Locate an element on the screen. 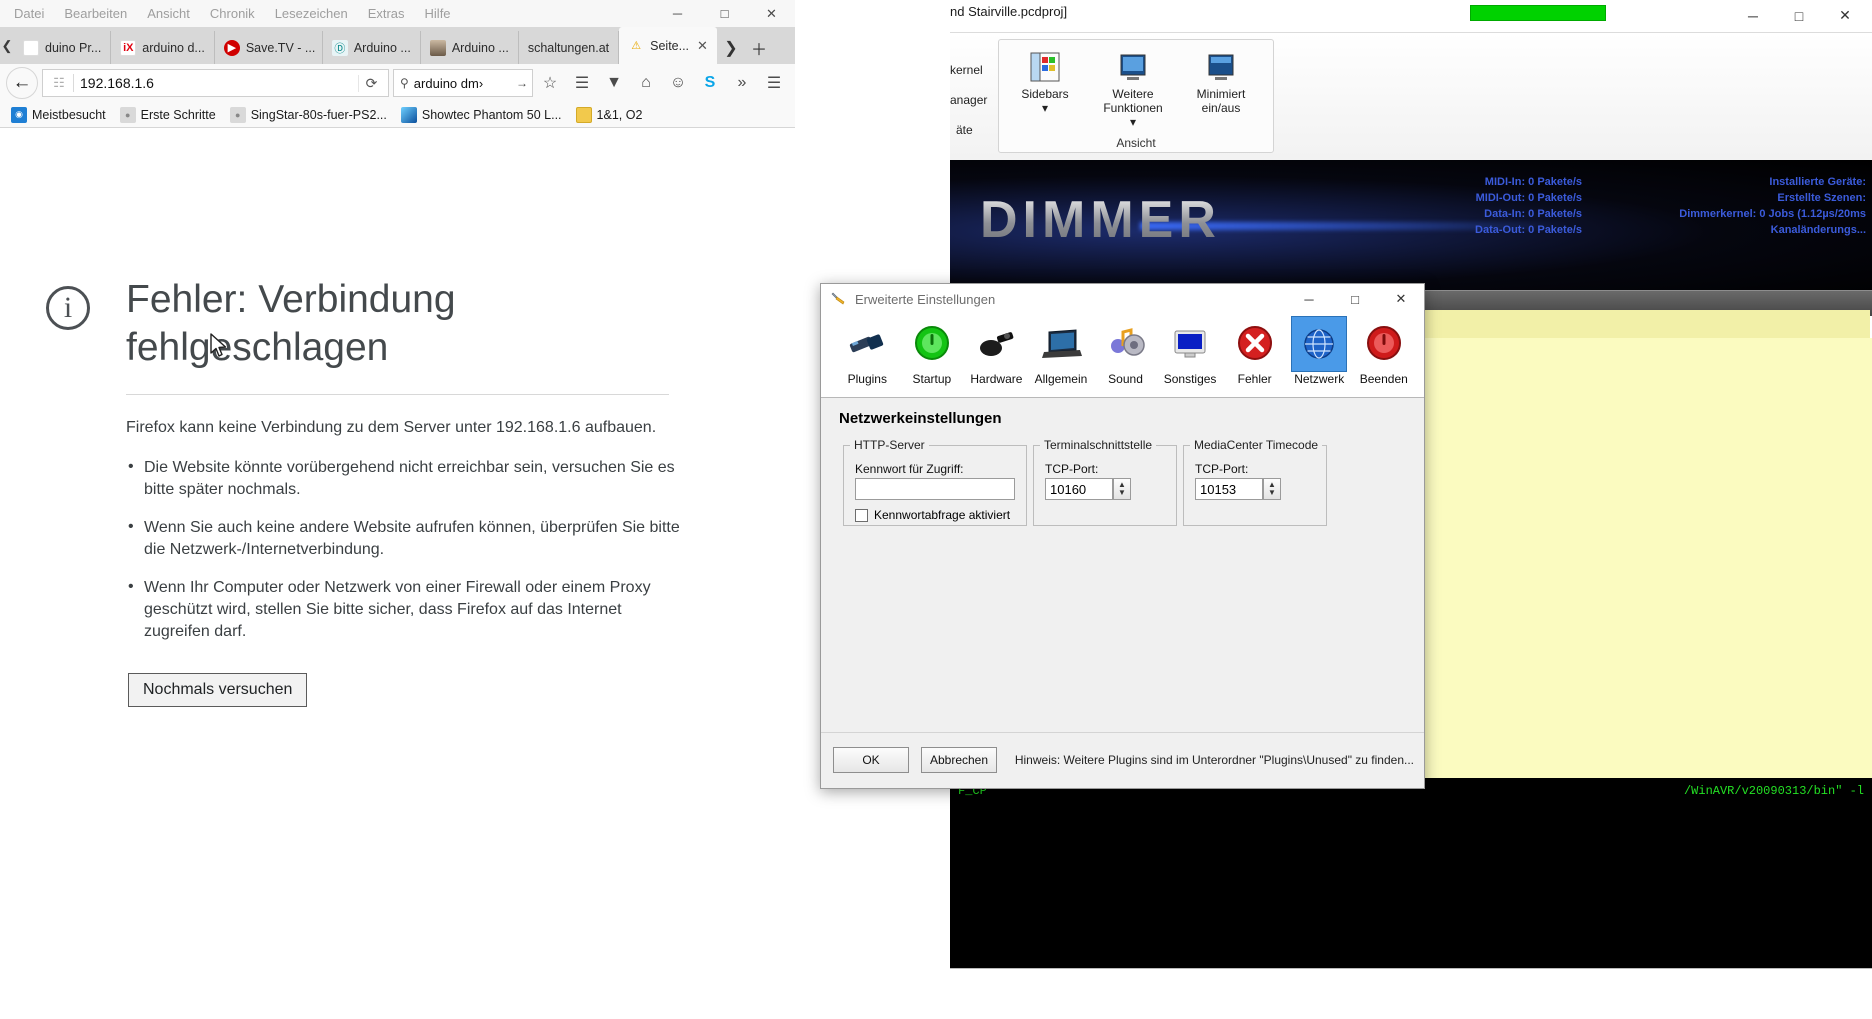  dialog-maximize-button: □ is located at coordinates (1355, 299).